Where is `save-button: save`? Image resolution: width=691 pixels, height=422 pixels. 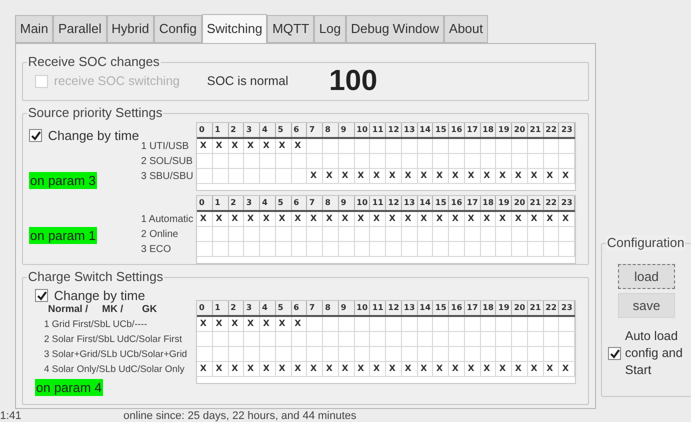
save-button: save is located at coordinates (646, 305).